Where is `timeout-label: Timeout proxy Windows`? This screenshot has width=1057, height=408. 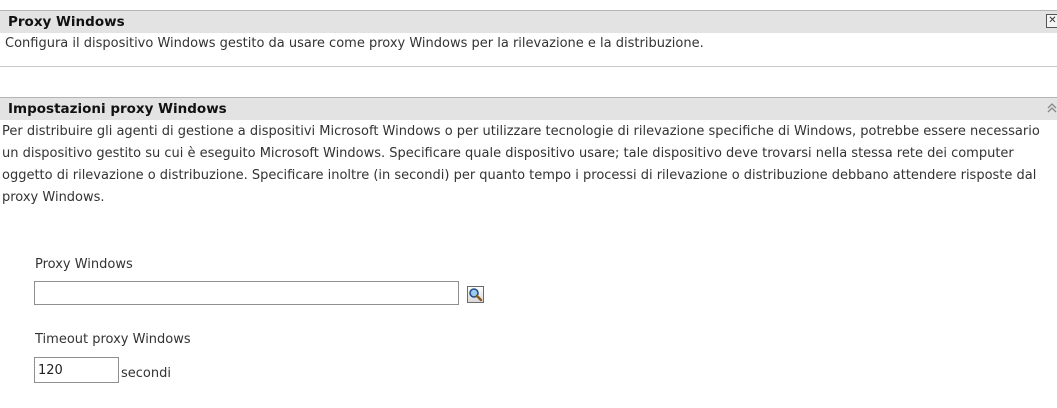
timeout-label: Timeout proxy Windows is located at coordinates (113, 339).